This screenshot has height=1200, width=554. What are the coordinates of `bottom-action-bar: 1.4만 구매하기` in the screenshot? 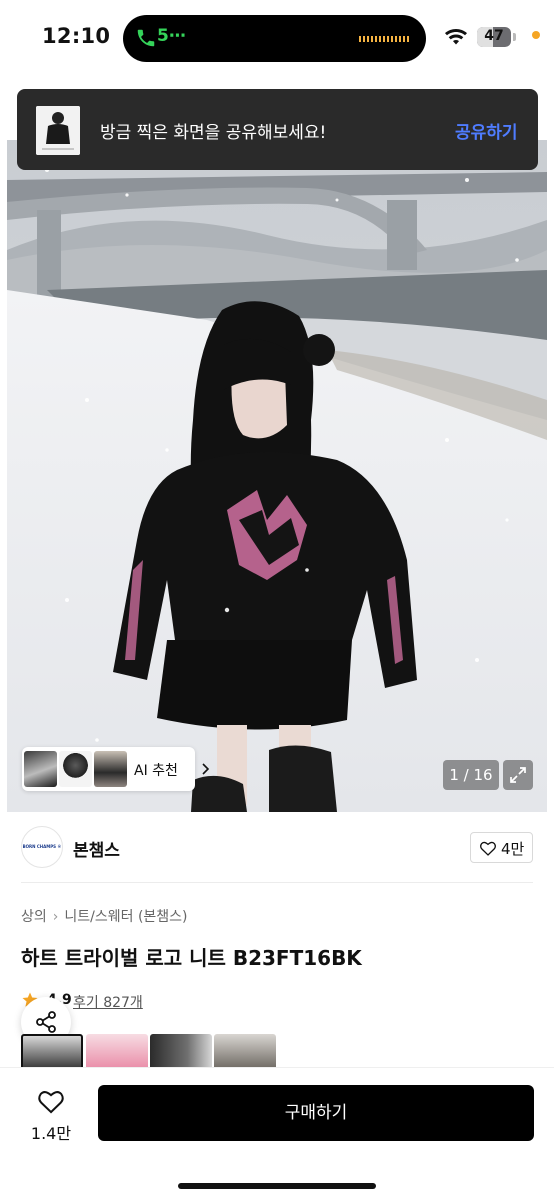 It's located at (277, 1133).